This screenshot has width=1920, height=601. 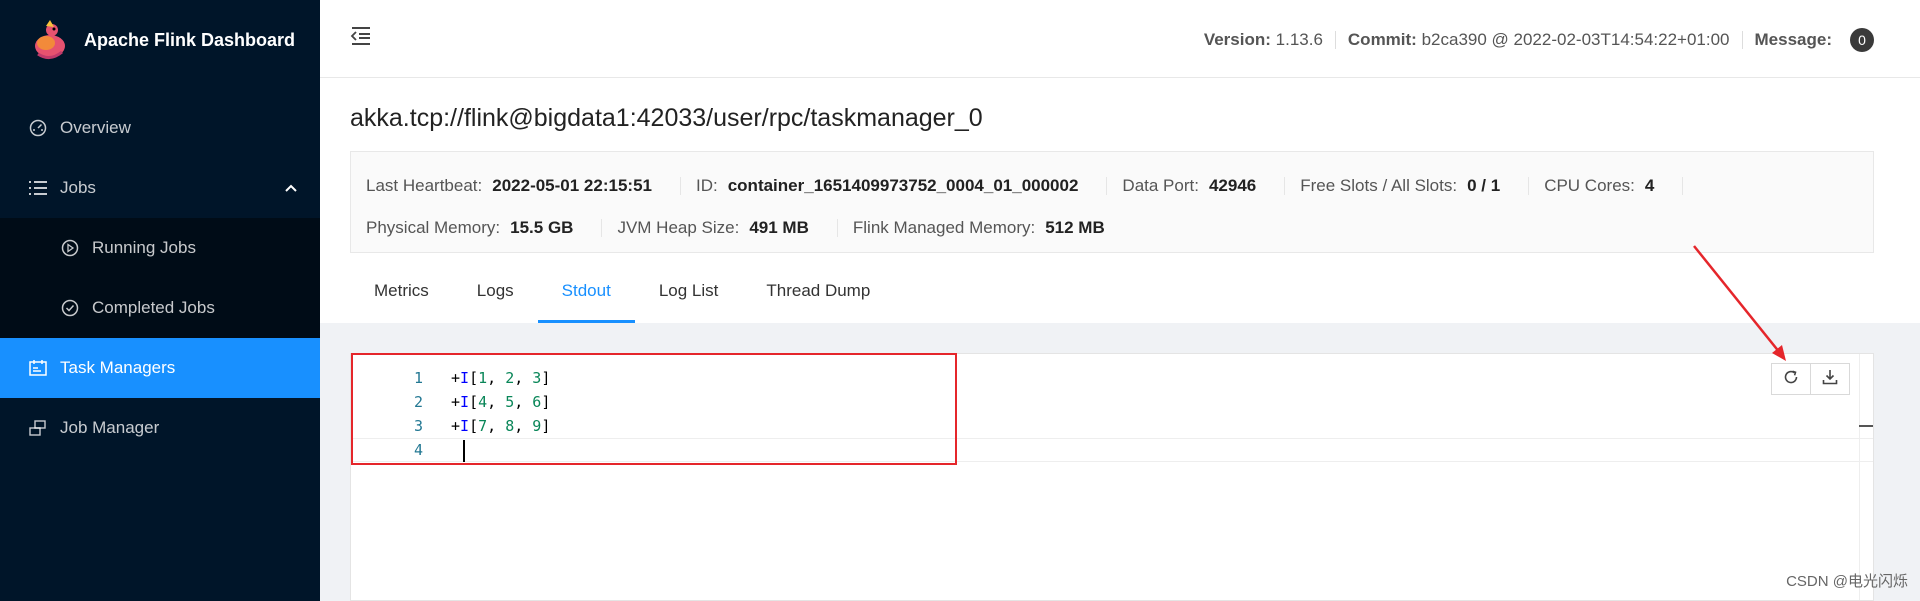 I want to click on download-button, so click(x=1830, y=379).